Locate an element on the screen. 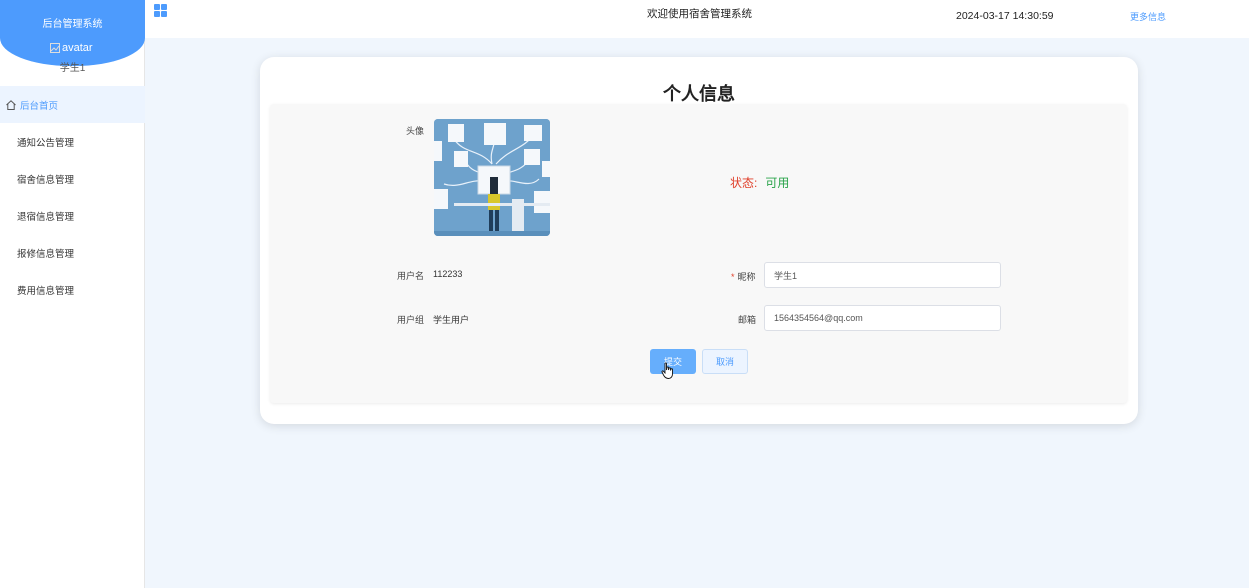 The height and width of the screenshot is (588, 1249). sidebar-menu: 后台首页 通知公告管理 宿舍信息管理 退宿信息管理 报修信息管理 费用信息管理 is located at coordinates (72, 197).